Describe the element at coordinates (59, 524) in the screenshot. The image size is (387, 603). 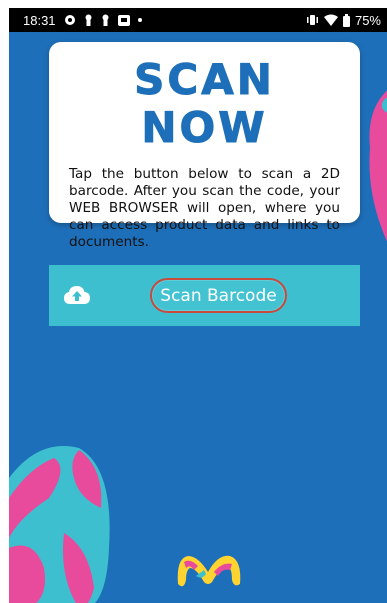
I see `decorative-blob-left` at that location.